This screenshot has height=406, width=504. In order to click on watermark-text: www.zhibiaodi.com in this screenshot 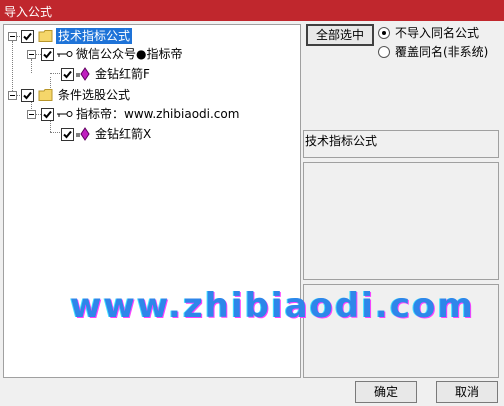, I will do `click(272, 306)`.